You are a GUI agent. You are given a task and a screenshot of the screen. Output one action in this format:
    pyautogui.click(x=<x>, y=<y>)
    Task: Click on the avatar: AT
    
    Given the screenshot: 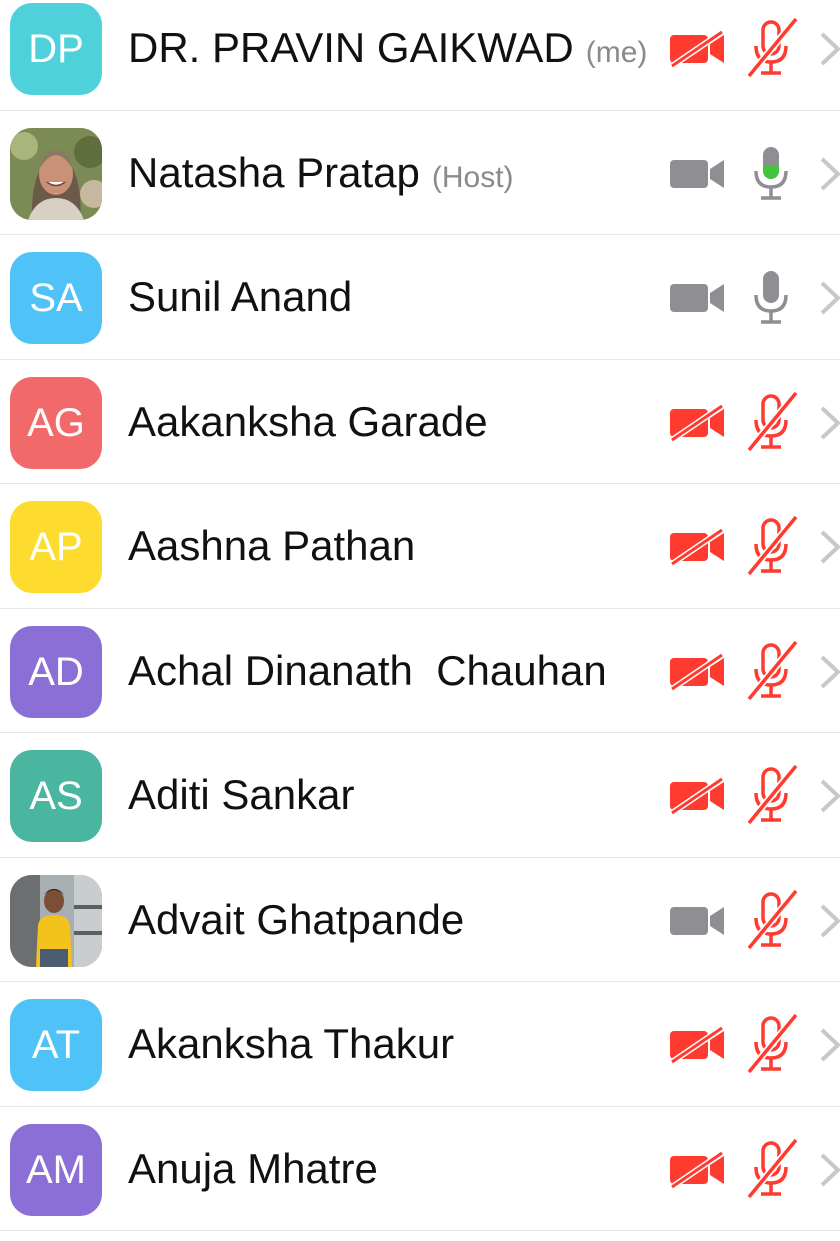 What is the action you would take?
    pyautogui.click(x=56, y=1045)
    